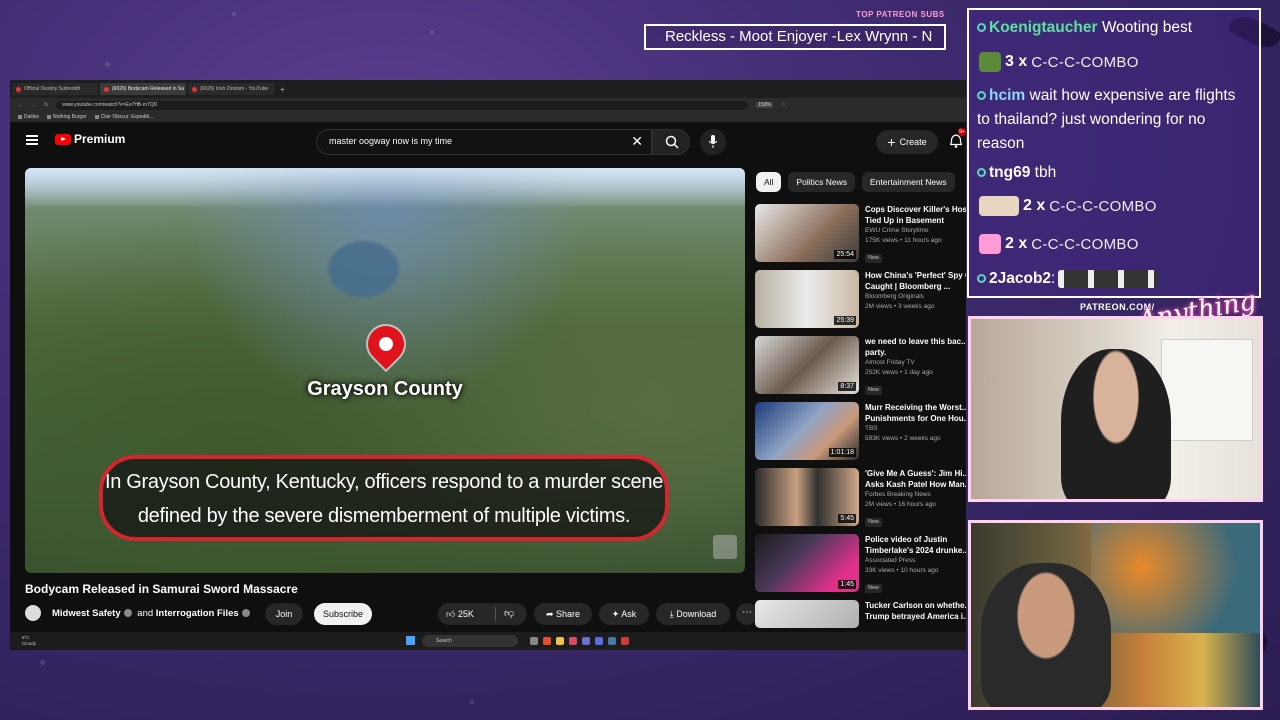 The width and height of the screenshot is (1280, 720). What do you see at coordinates (1034, 205) in the screenshot?
I see `combo-count: 2 x` at bounding box center [1034, 205].